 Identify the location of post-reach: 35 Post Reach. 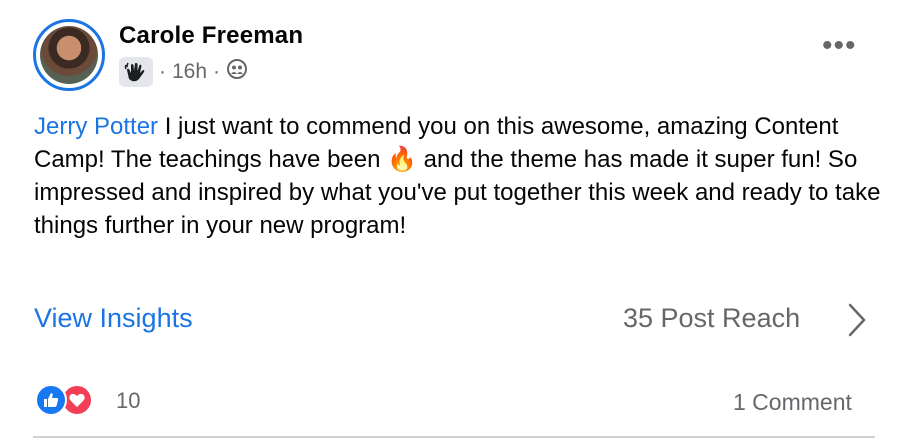
(711, 318).